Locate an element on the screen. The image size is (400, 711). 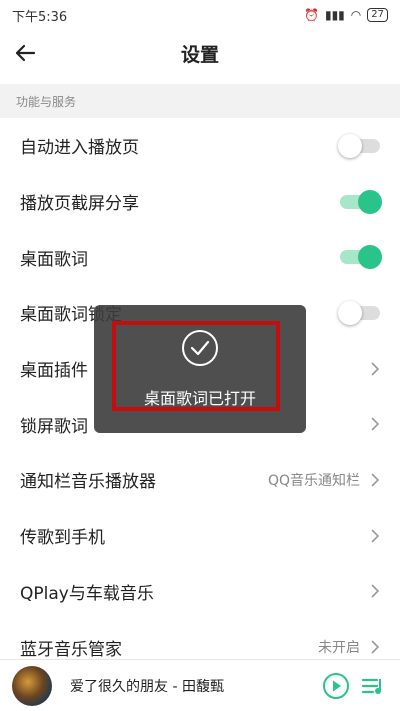
now-playing-title: 爱了很久的朋友 - 田馥甄 is located at coordinates (196, 686).